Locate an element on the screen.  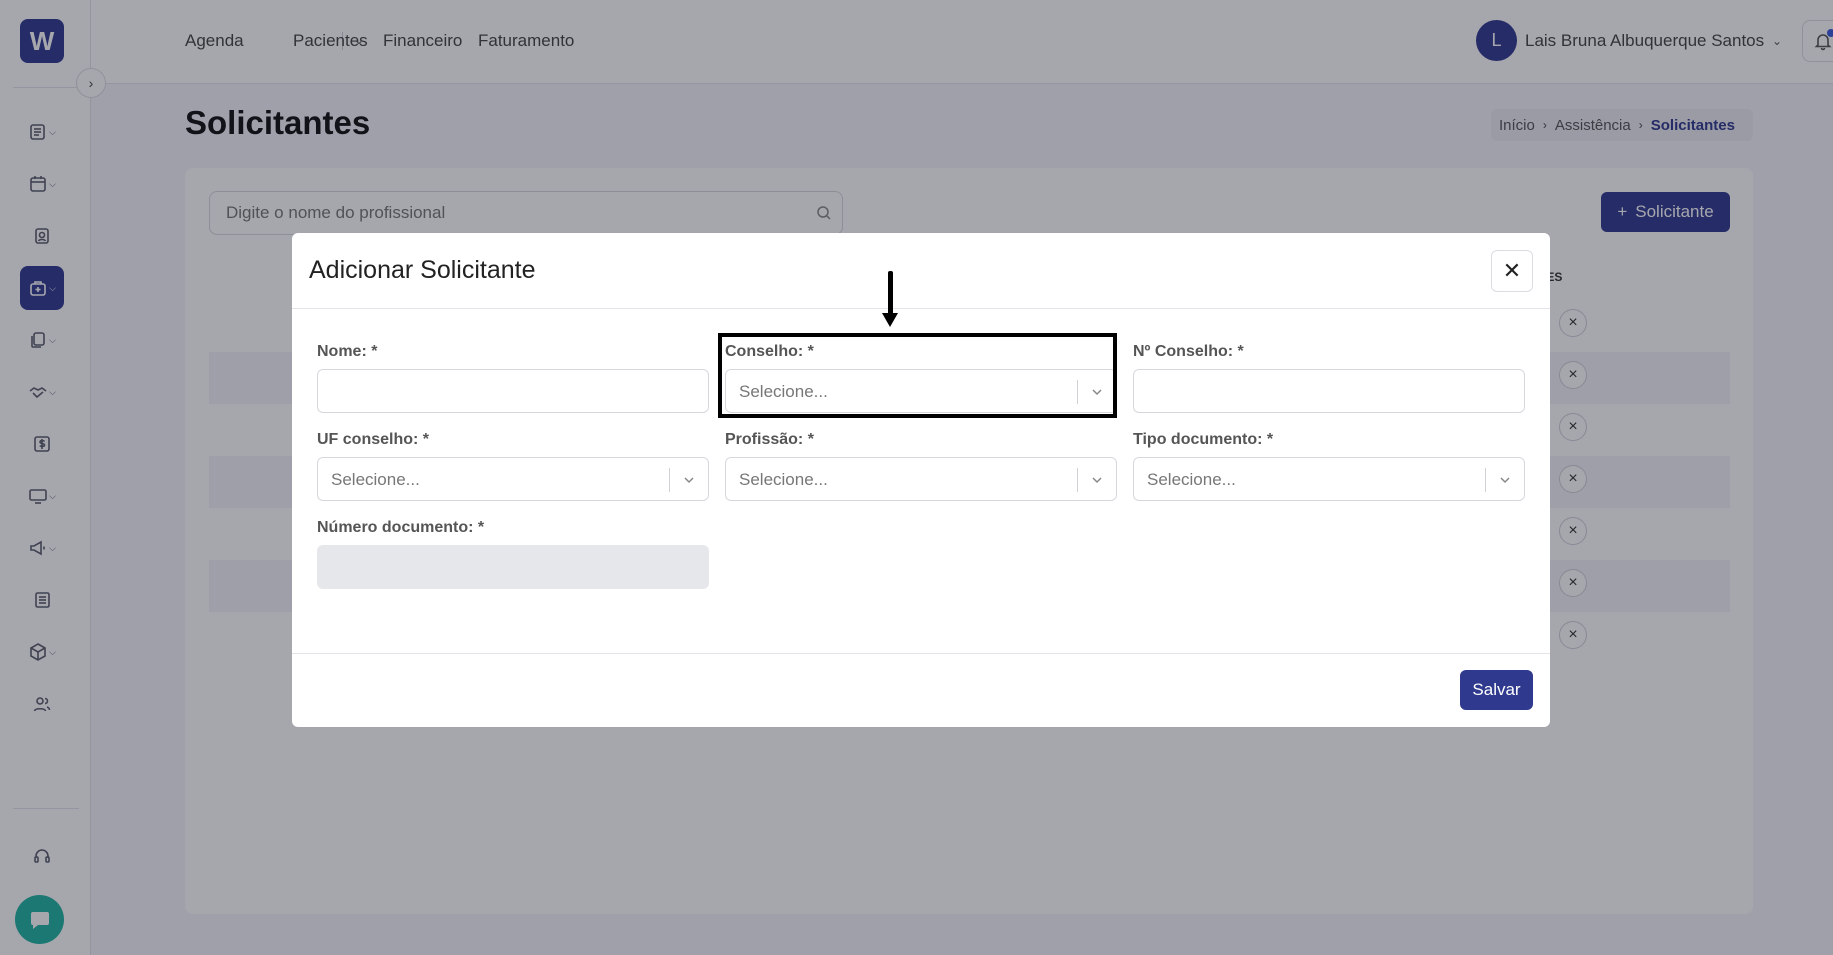
highlight-annotation is located at coordinates (917, 375).